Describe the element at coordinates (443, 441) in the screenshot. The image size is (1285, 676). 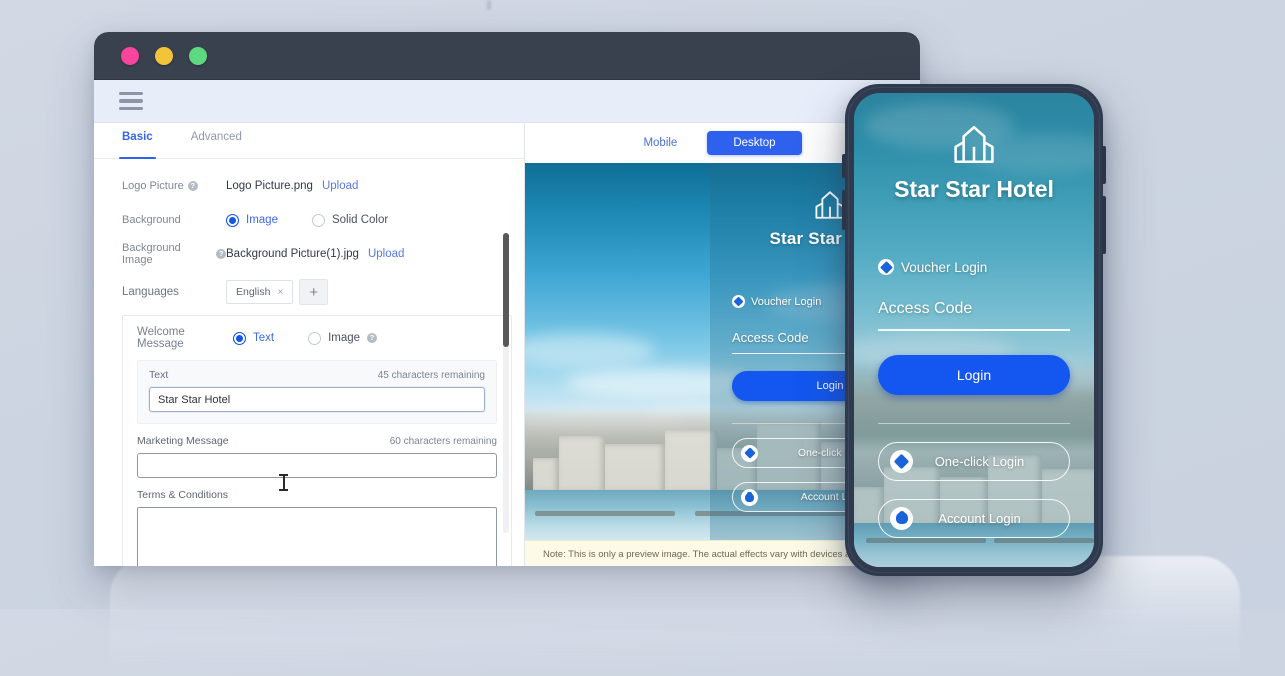
I see `marketing-message-counter: 60 characters remaining` at that location.